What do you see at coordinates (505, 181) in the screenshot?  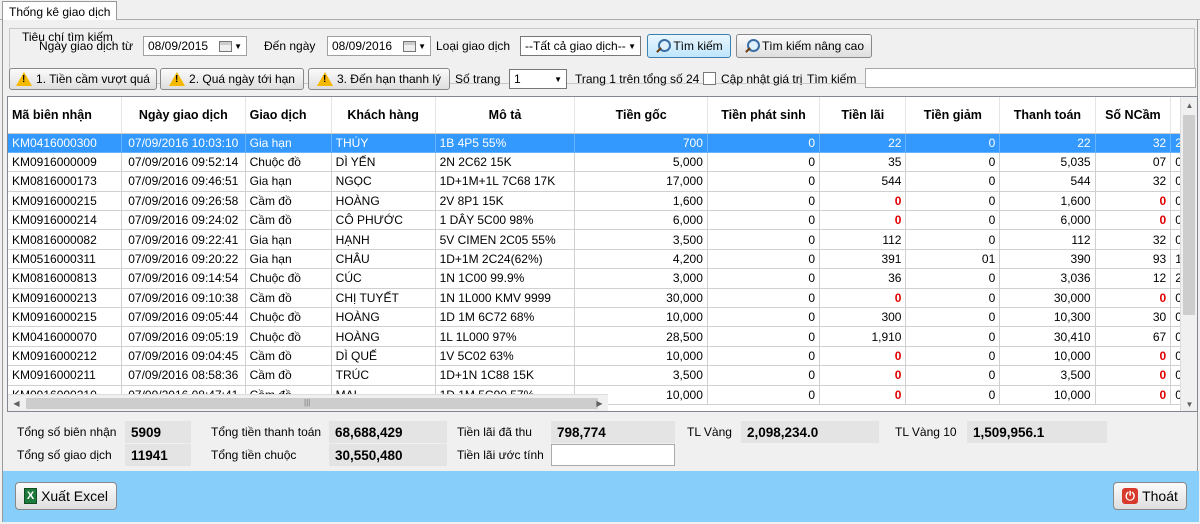 I see `table-cell: 1D+1M+1L 7C68 17K` at bounding box center [505, 181].